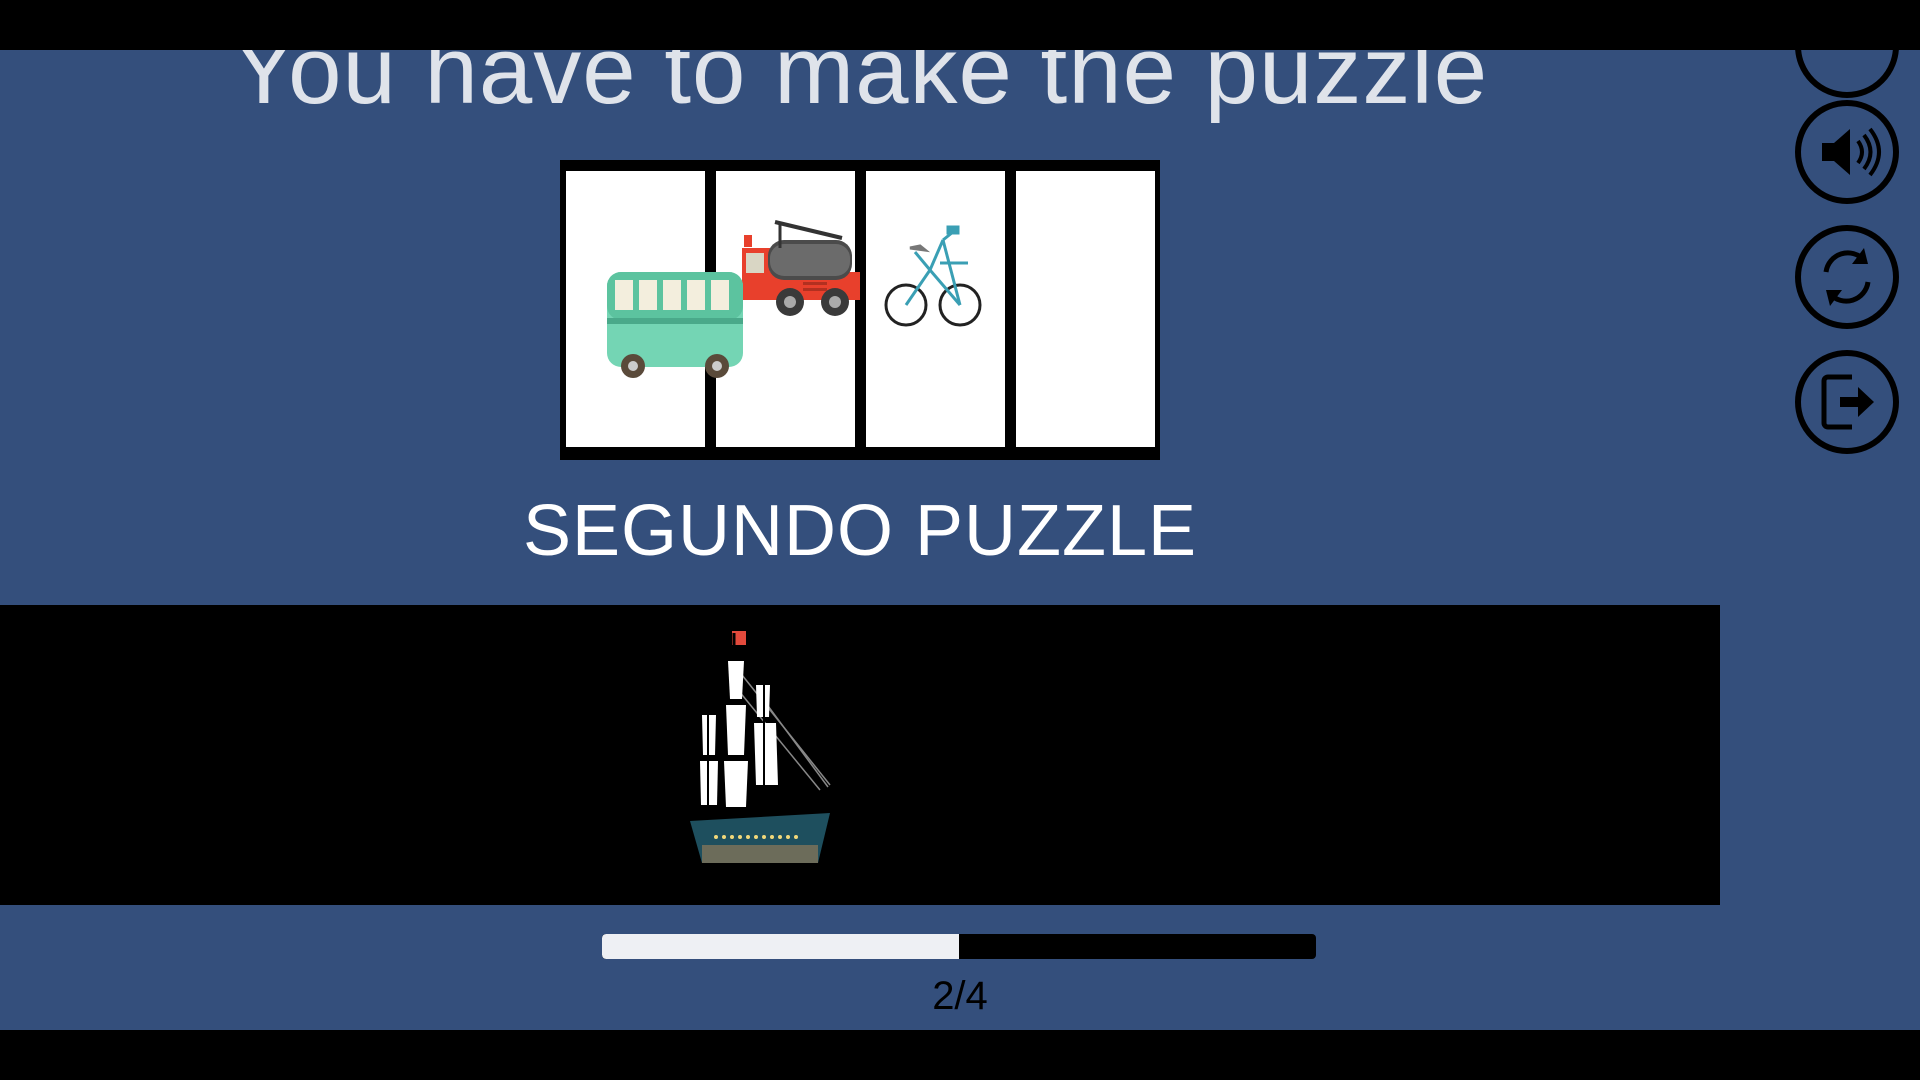  What do you see at coordinates (1851, 152) in the screenshot?
I see `speaker-icon` at bounding box center [1851, 152].